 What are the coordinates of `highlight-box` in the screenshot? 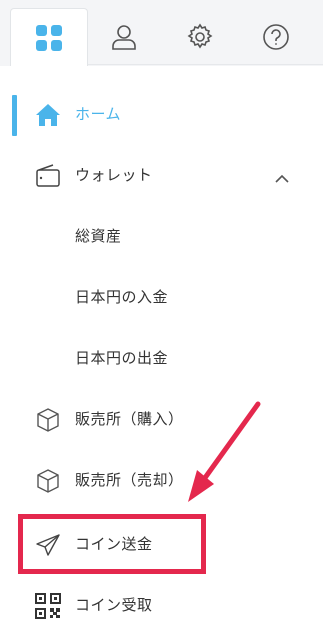 It's located at (112, 544).